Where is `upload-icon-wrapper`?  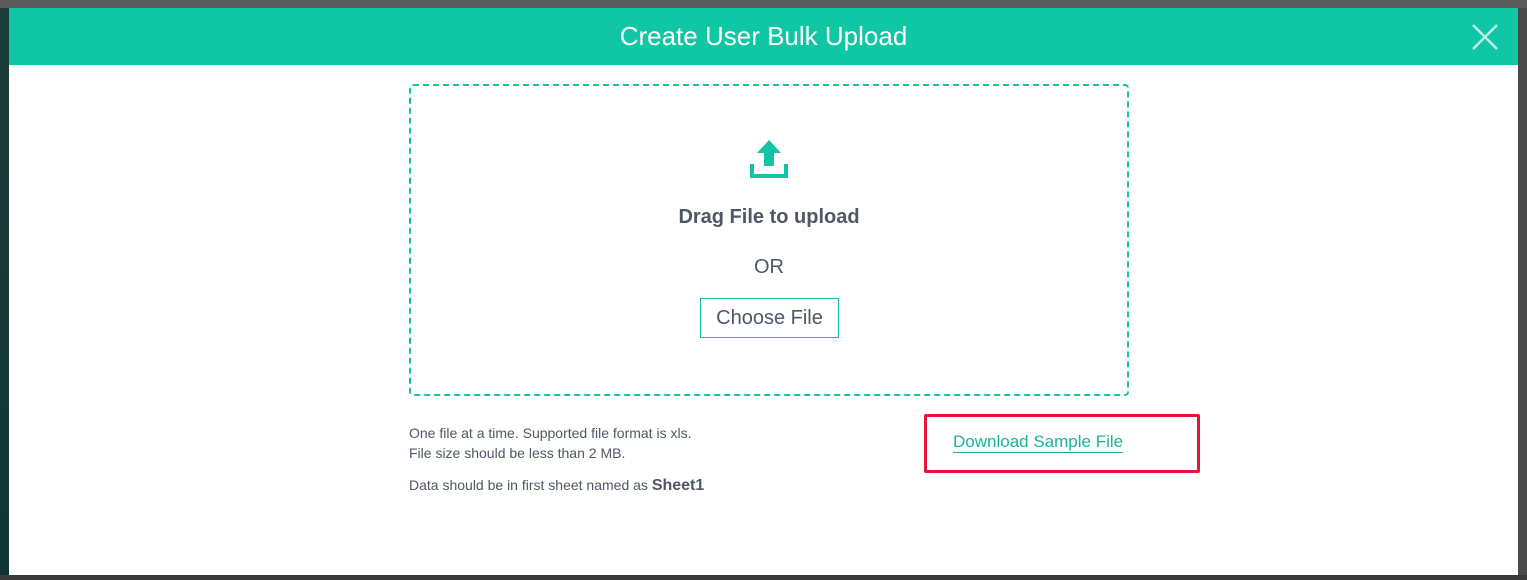 upload-icon-wrapper is located at coordinates (769, 161).